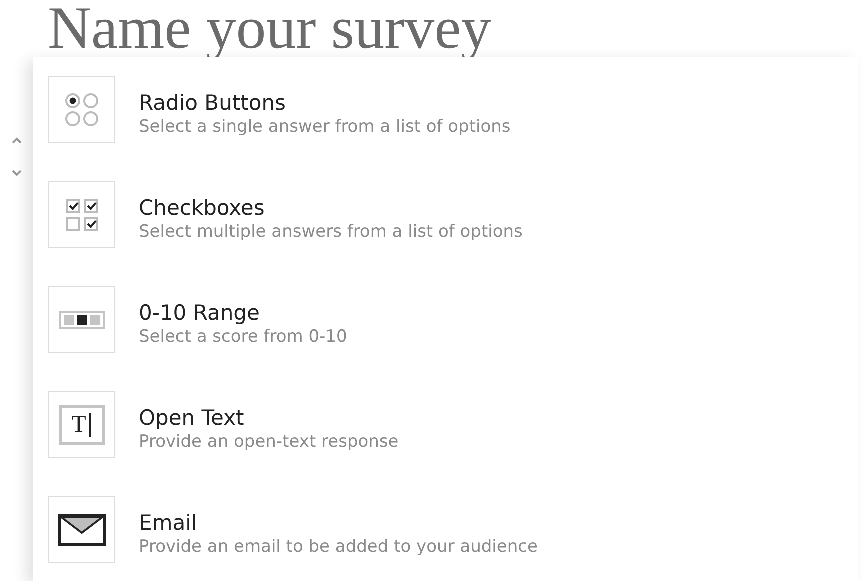  I want to click on option-title: 0-10 Range, so click(243, 313).